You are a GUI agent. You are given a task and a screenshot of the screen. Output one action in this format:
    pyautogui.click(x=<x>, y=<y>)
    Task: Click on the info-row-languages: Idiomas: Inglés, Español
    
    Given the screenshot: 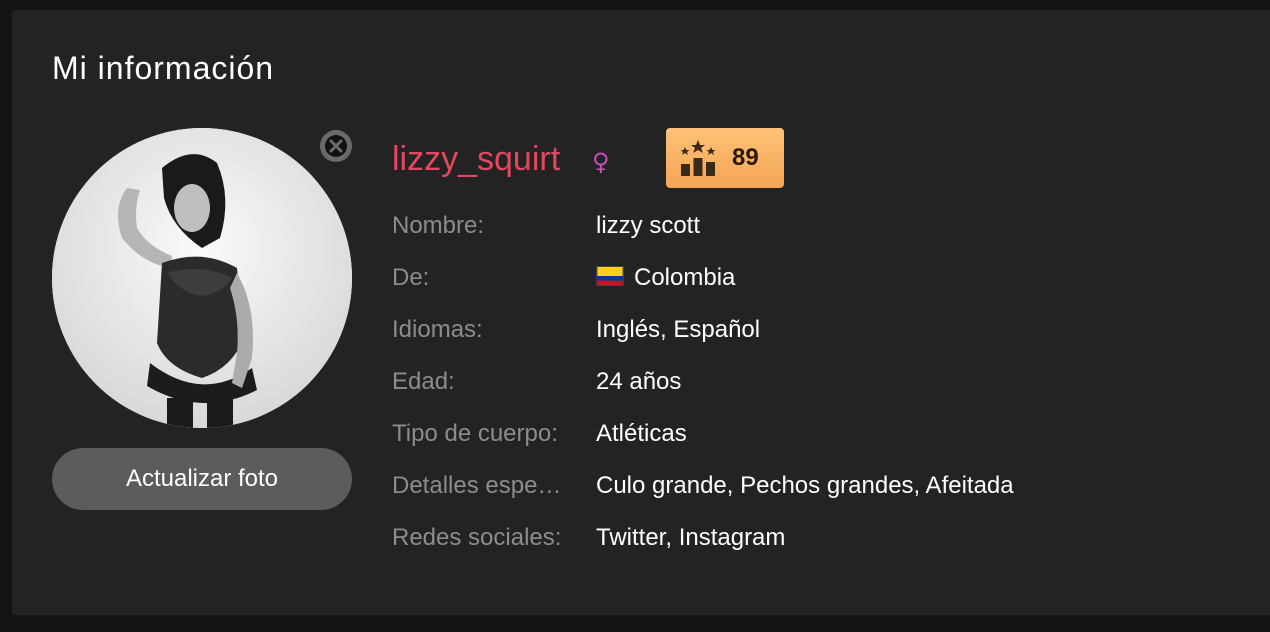 What is the action you would take?
    pyautogui.click(x=822, y=336)
    